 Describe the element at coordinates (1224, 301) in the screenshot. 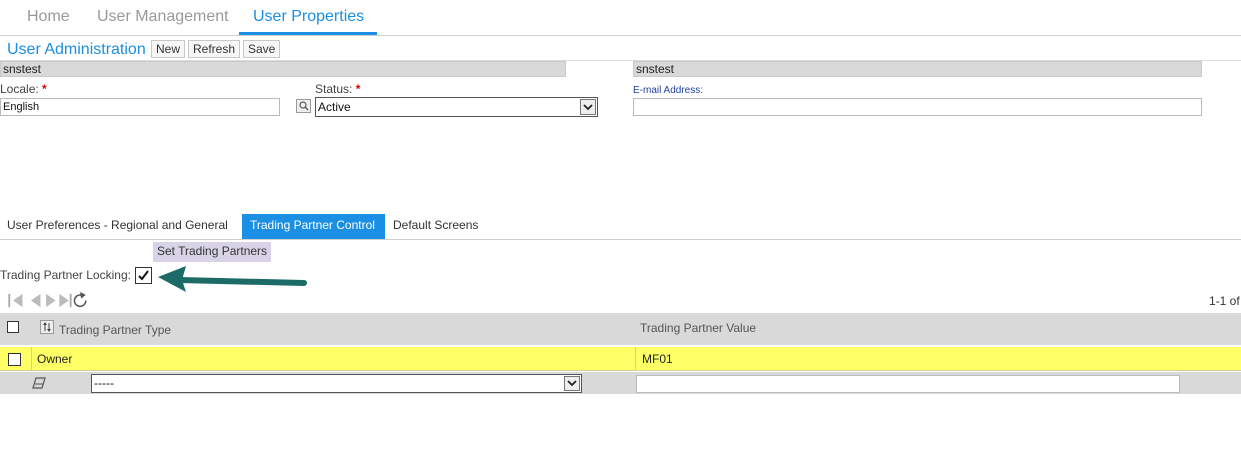

I see `pager-count: 1-1 of` at that location.